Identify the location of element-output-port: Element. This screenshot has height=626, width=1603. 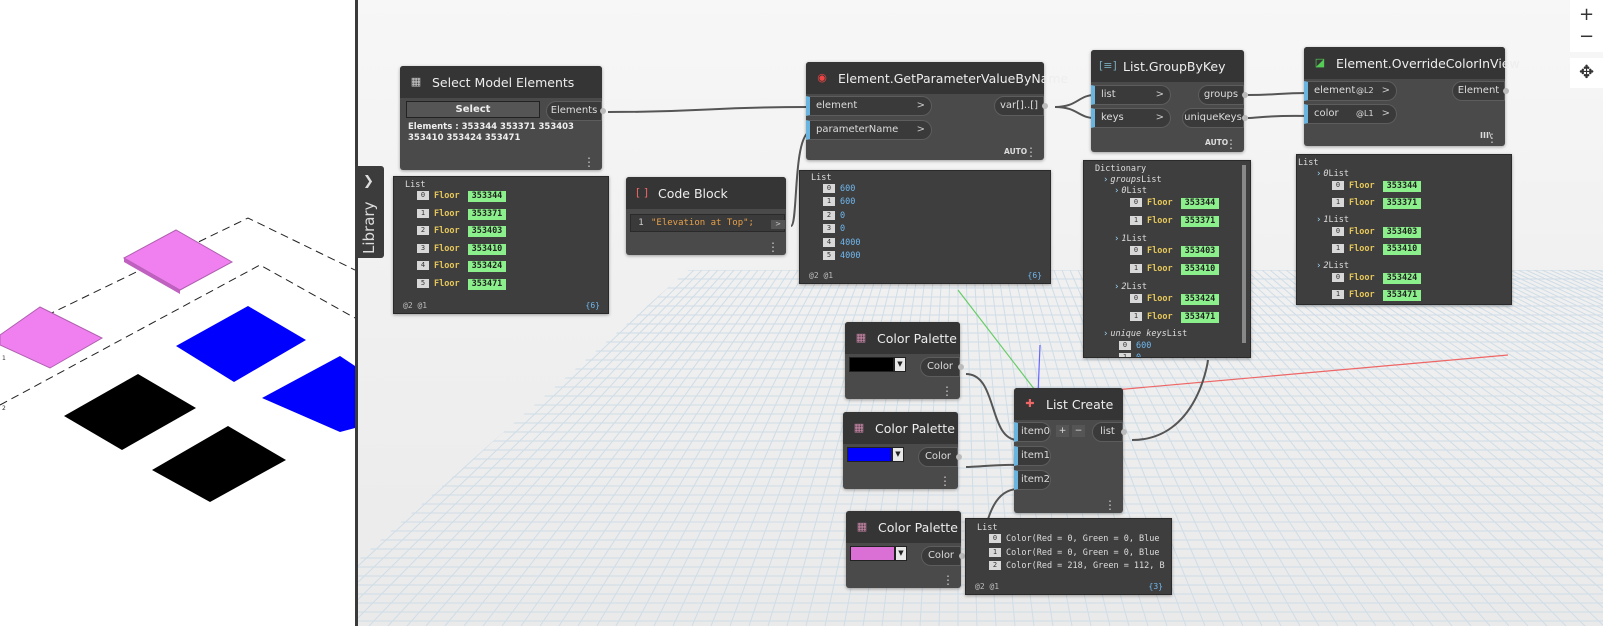
(1480, 91).